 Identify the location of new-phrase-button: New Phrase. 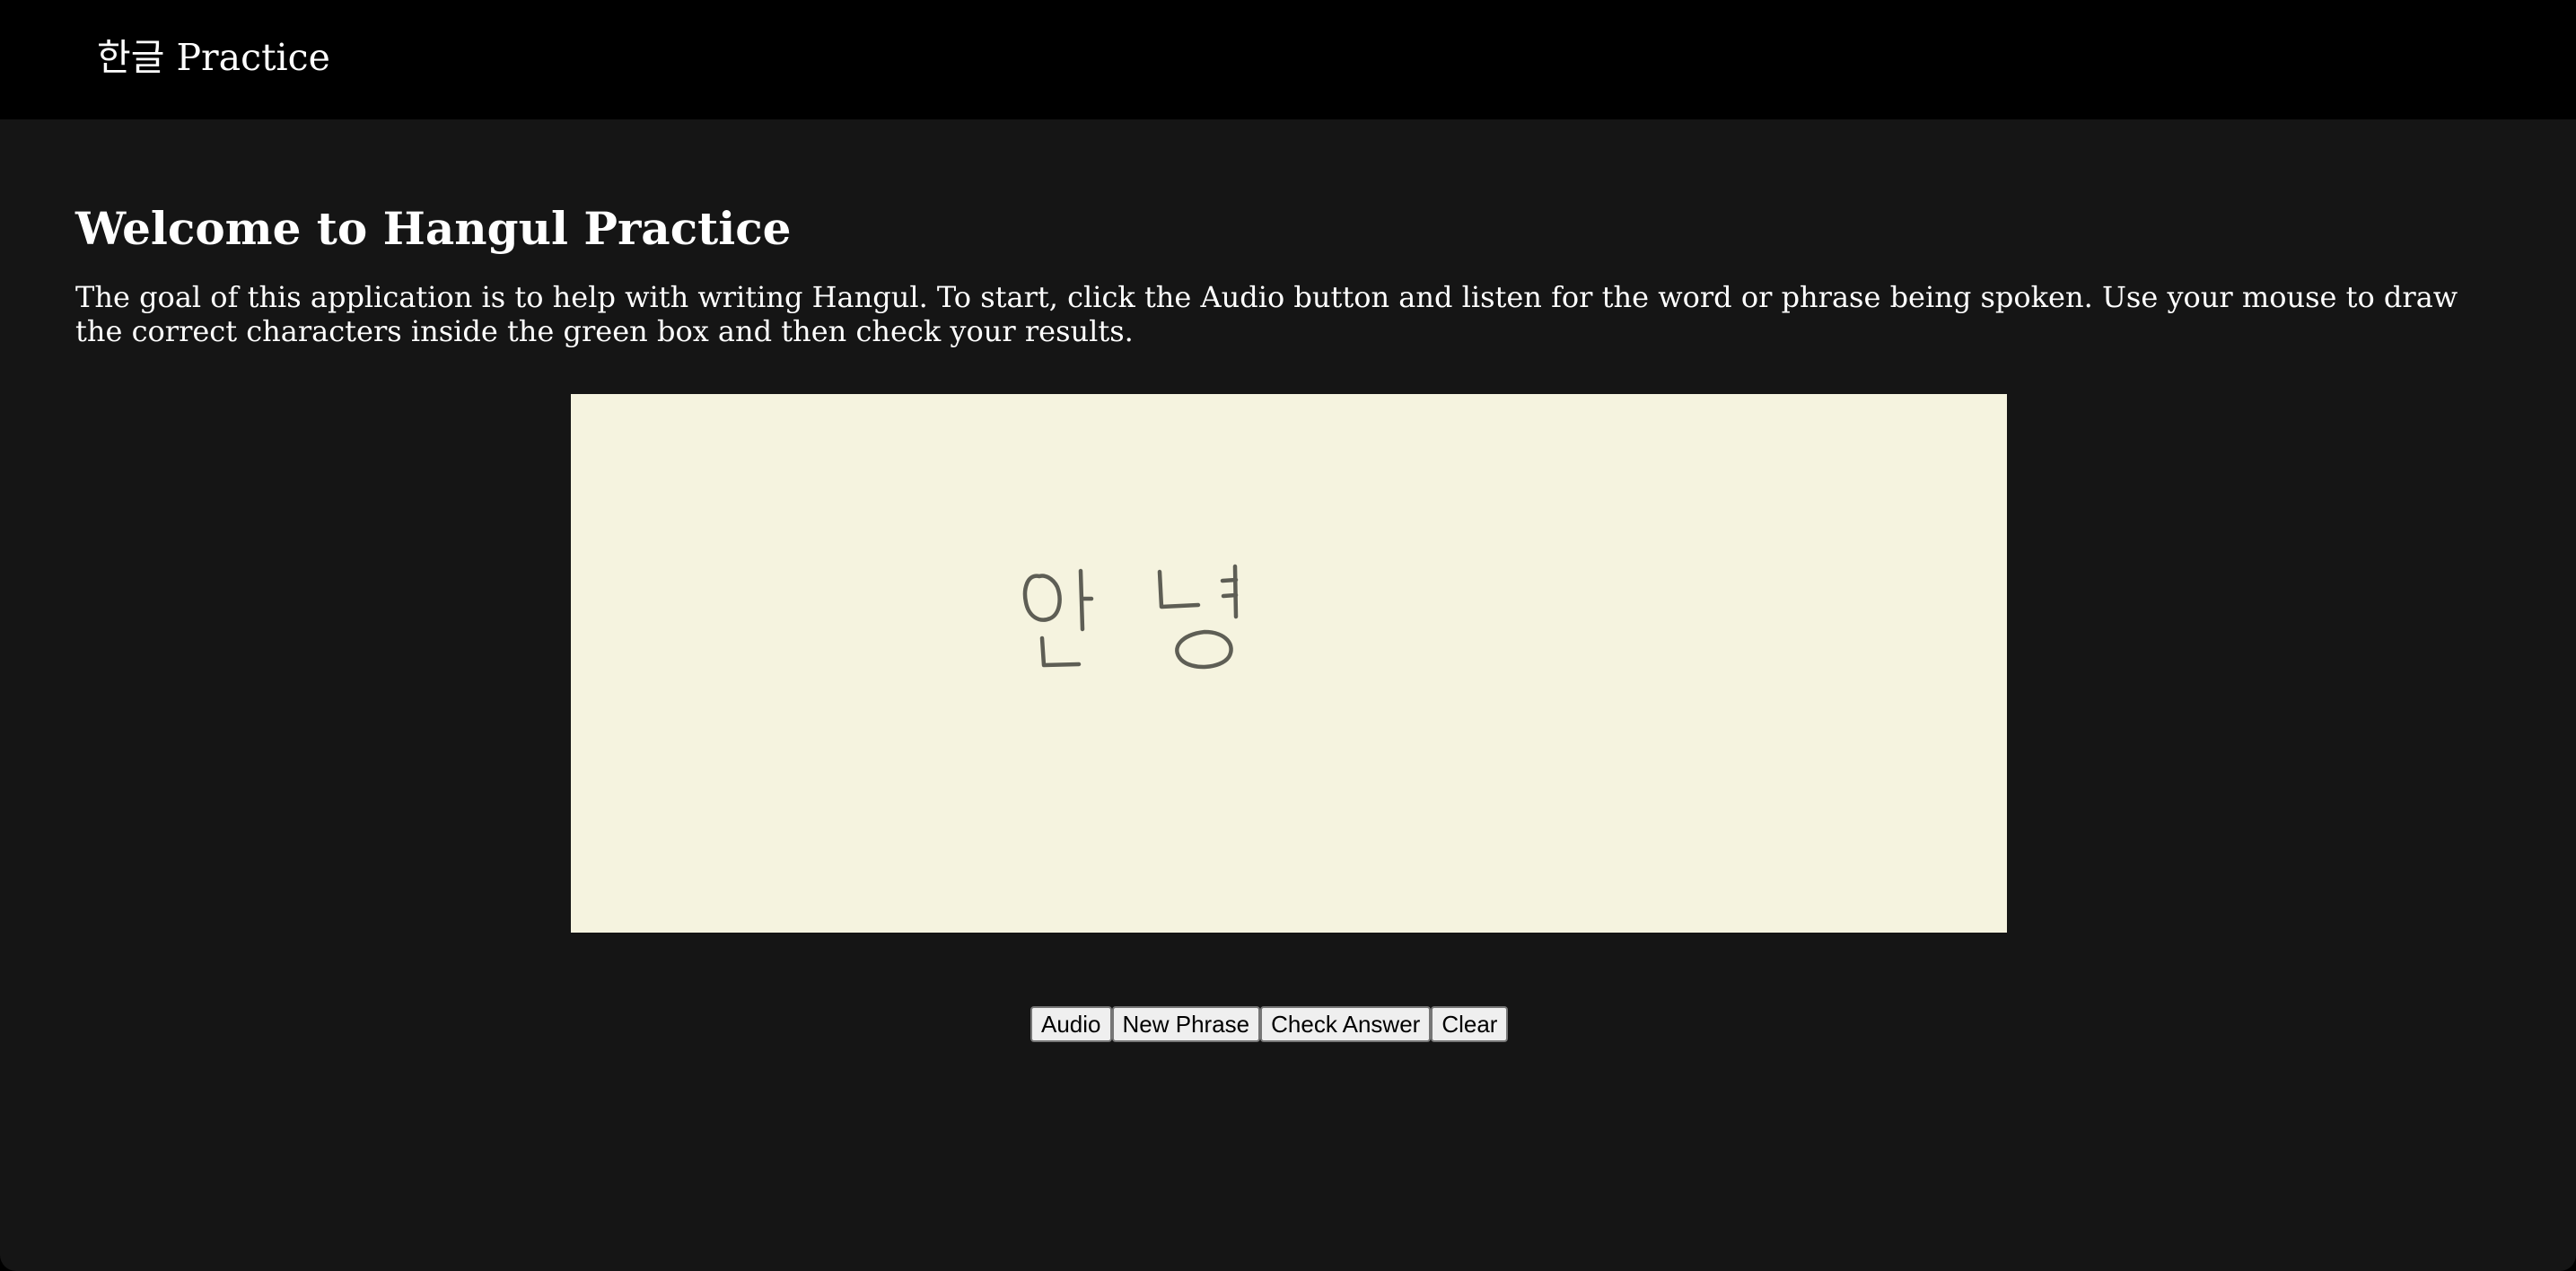
(1186, 1024).